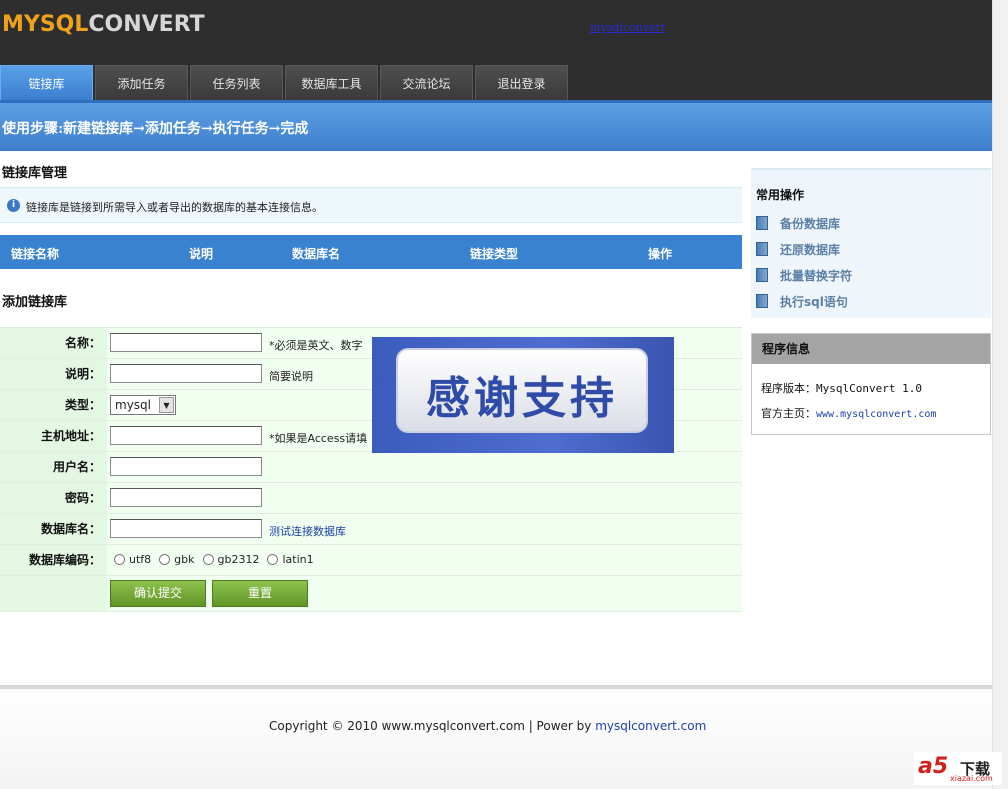  I want to click on steps-bar: 使用步骤:新建链接库→添加任务→执行任务→完成, so click(496, 125).